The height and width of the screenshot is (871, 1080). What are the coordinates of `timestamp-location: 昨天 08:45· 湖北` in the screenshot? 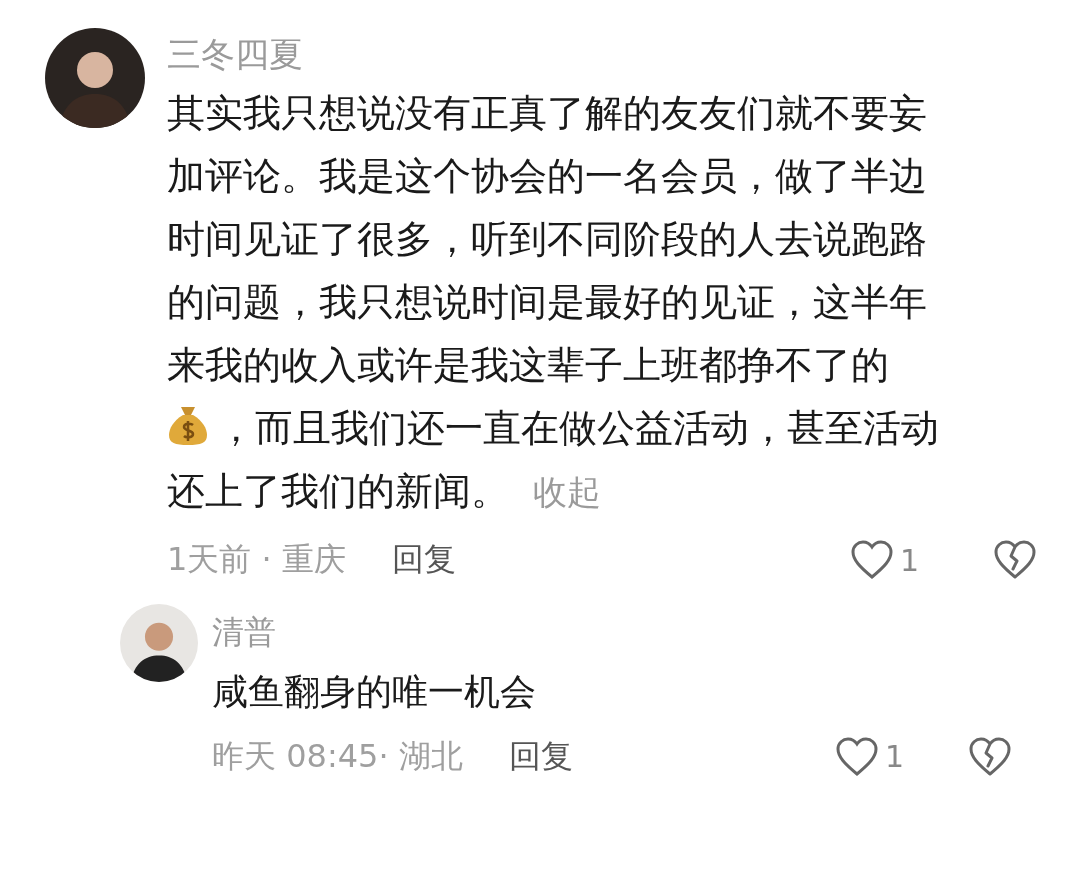 It's located at (337, 756).